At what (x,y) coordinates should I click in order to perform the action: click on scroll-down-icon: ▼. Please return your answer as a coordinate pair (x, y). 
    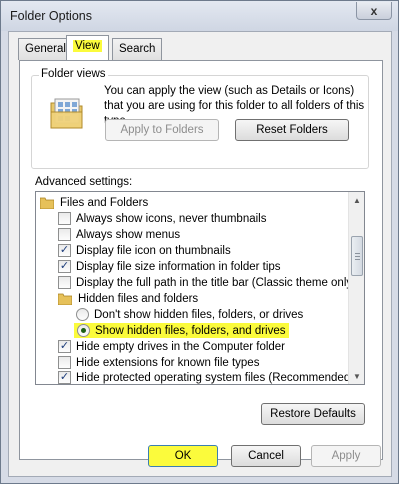
    Looking at the image, I should click on (357, 376).